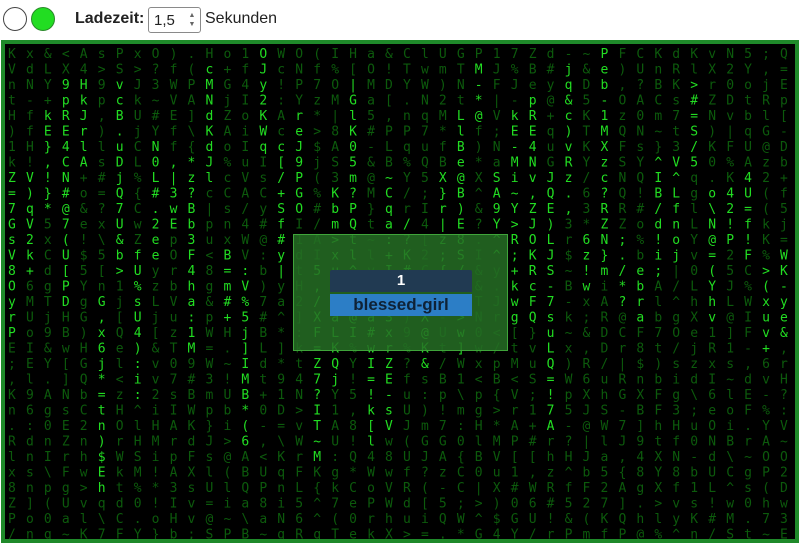  Describe the element at coordinates (587, 457) in the screenshot. I see `rain-glyph: J` at that location.